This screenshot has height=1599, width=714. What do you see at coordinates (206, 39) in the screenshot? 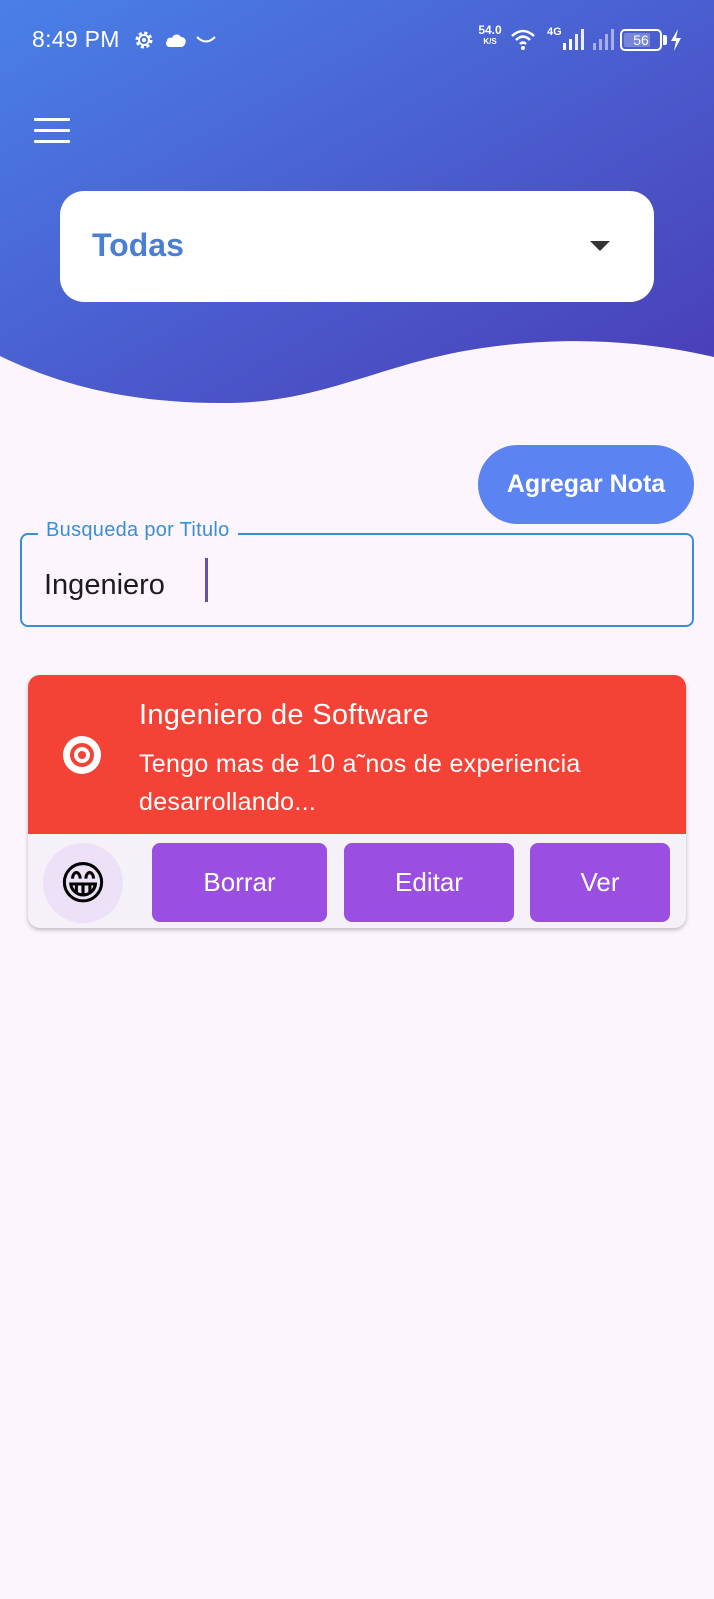
I see `smile-notification-icon` at bounding box center [206, 39].